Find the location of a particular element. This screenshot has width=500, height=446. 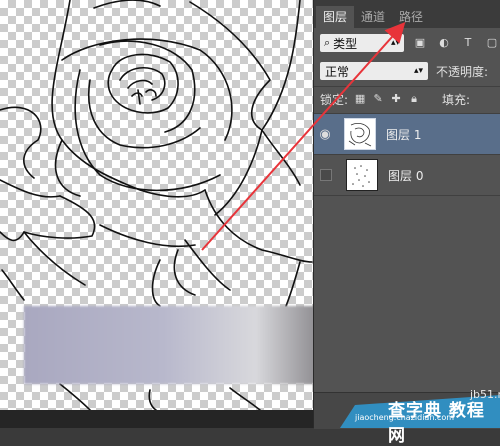

lock-row: 锁定: ▦ ✎ ✚ 🔒︎ 填充: is located at coordinates (407, 99).